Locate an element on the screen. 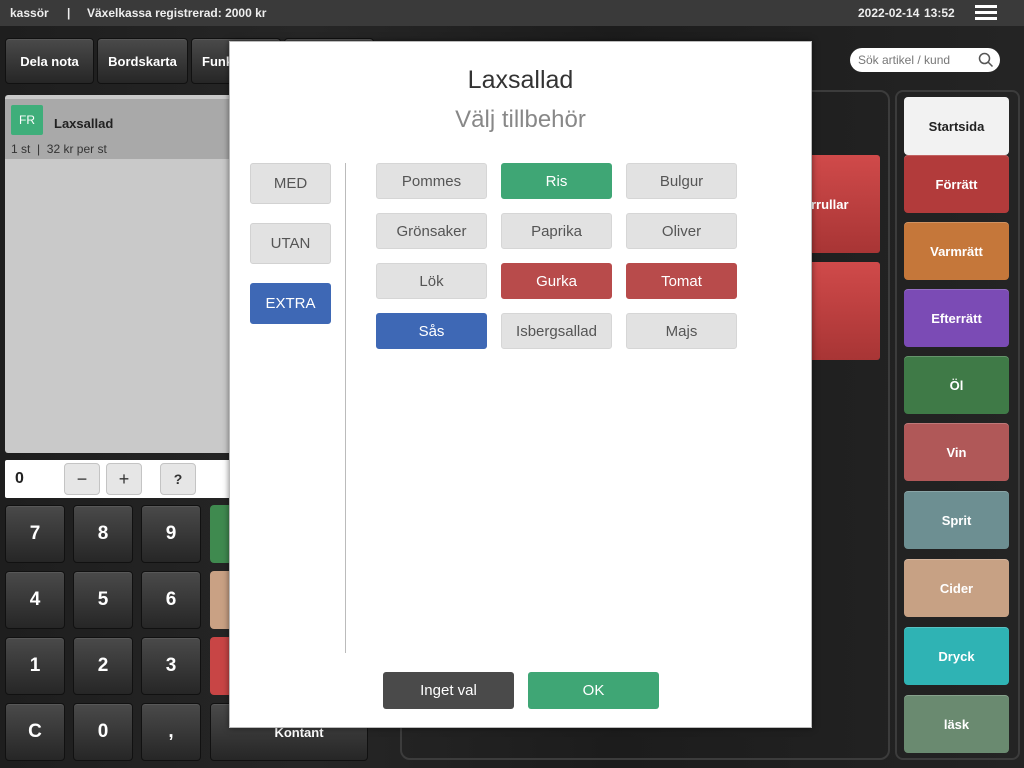  numpad-key-8: 8 is located at coordinates (103, 534).